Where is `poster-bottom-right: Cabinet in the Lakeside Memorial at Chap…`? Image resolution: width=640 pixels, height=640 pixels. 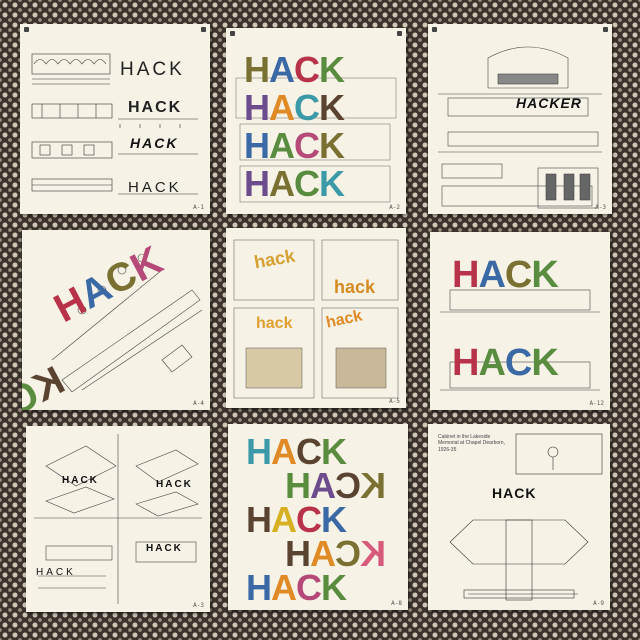
poster-bottom-right: Cabinet in the Lakeside Memorial at Chap… is located at coordinates (519, 517).